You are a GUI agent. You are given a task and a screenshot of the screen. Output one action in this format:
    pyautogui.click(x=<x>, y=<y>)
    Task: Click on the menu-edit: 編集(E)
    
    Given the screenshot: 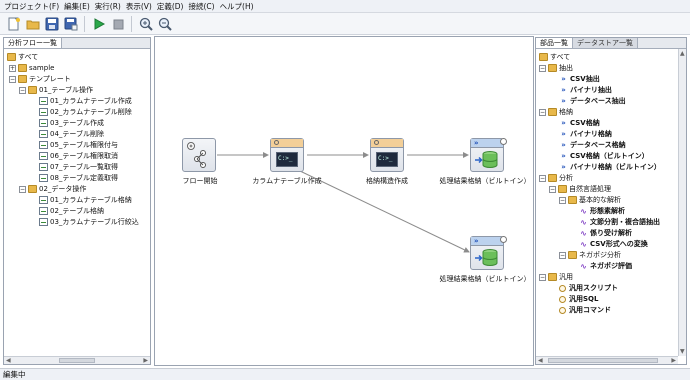 What is the action you would take?
    pyautogui.click(x=77, y=6)
    